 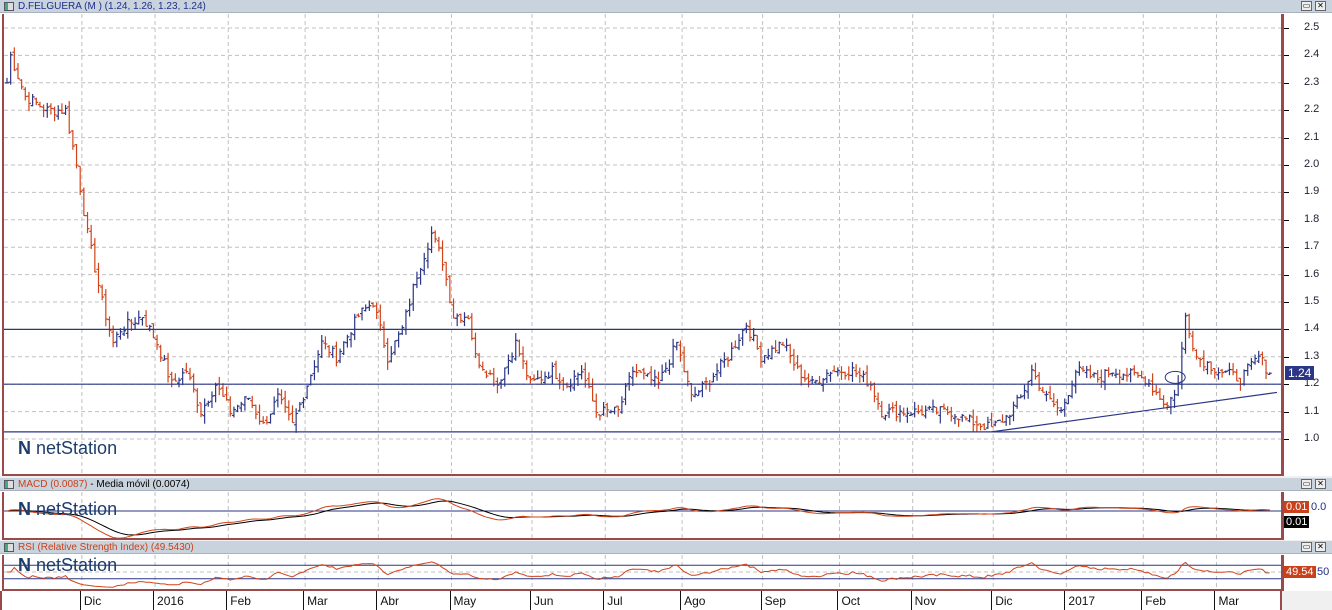 I want to click on price-tick-label: 1.0, so click(x=1312, y=438).